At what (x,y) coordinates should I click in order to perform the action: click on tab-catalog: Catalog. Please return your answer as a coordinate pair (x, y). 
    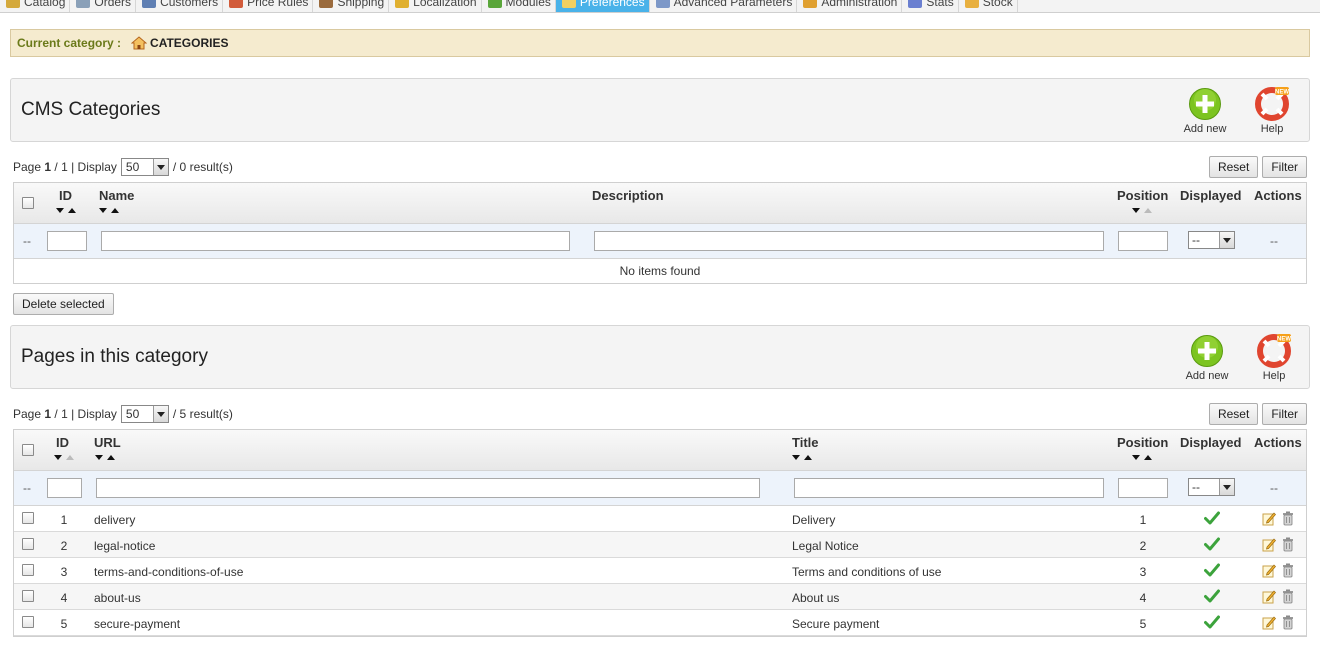
    Looking at the image, I should click on (35, 6).